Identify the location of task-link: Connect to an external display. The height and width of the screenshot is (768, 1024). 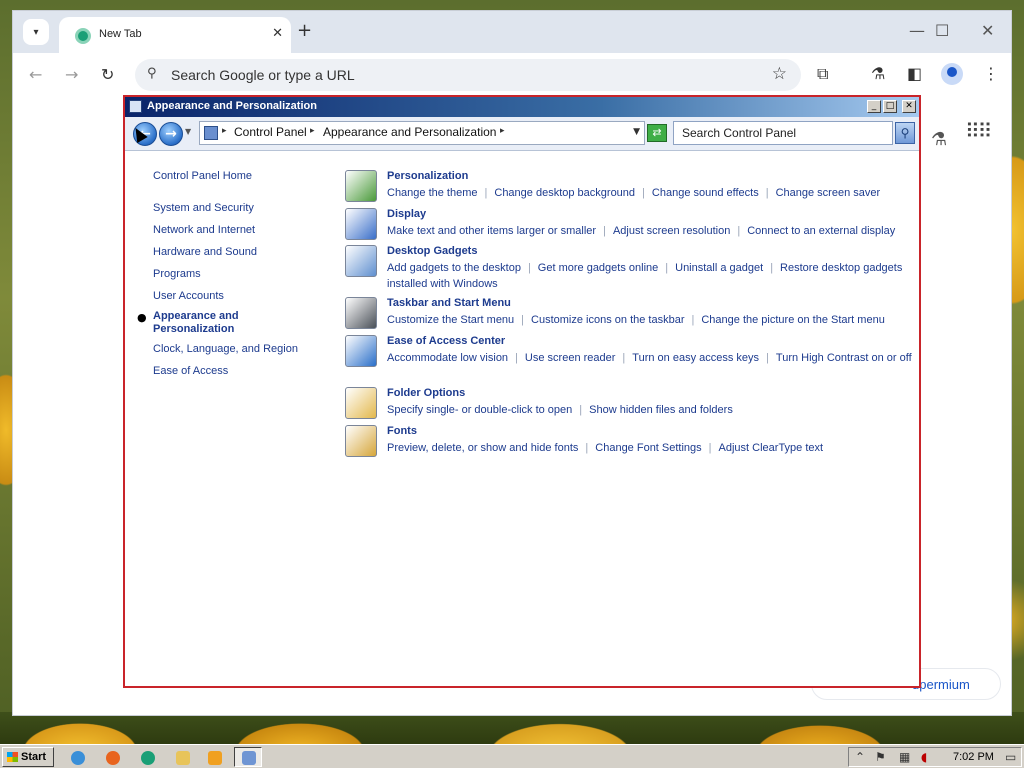
(821, 231).